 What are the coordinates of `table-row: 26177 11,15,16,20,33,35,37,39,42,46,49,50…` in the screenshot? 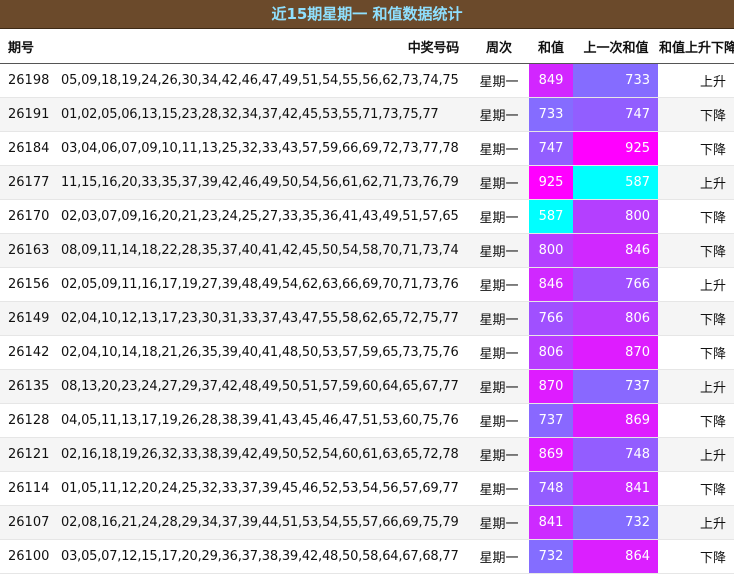 It's located at (367, 182).